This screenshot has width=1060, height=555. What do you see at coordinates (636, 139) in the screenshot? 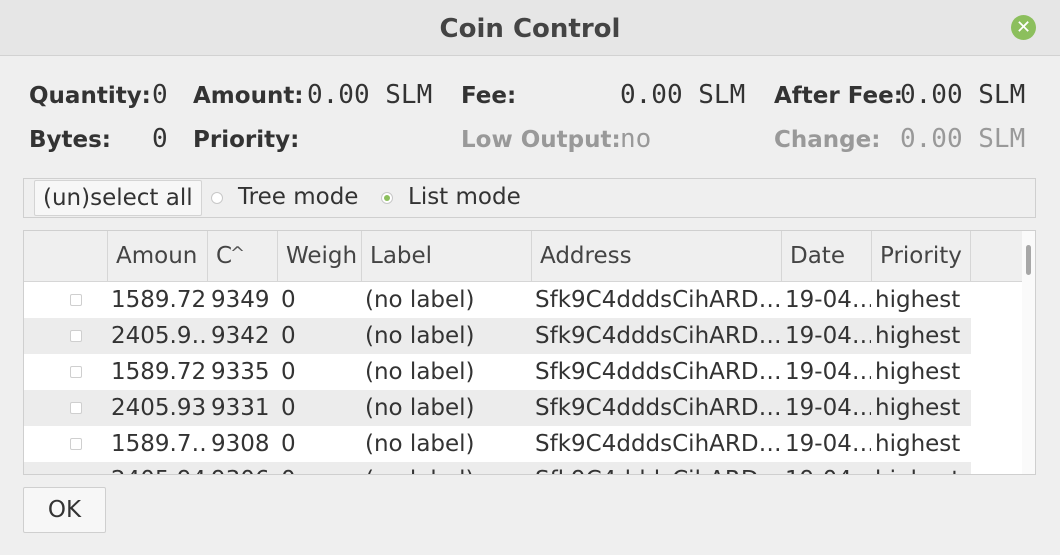
I see `low-output-value: no` at bounding box center [636, 139].